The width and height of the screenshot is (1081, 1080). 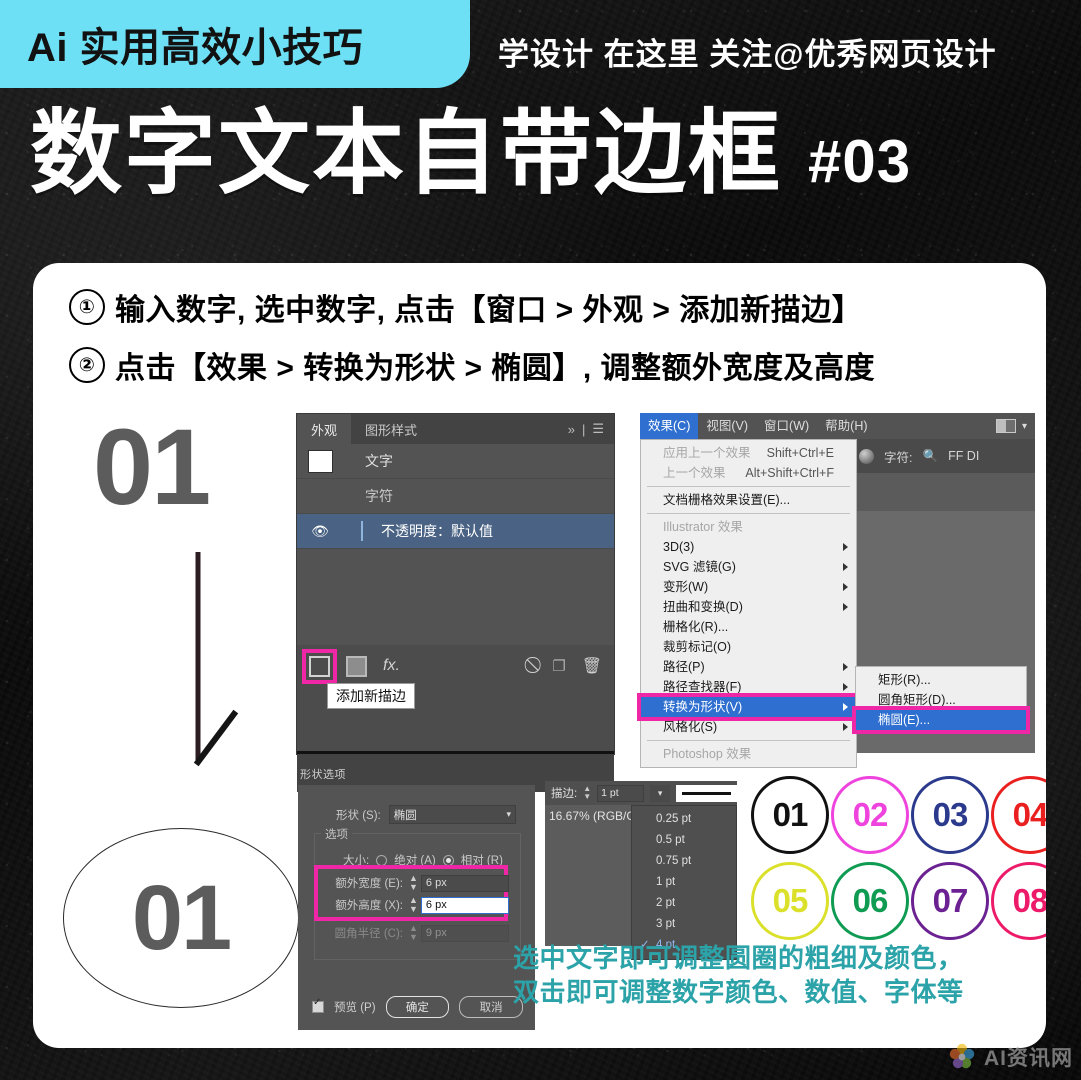 I want to click on menu-item-convert-to-shape: 转换为形状(V), so click(x=748, y=707).